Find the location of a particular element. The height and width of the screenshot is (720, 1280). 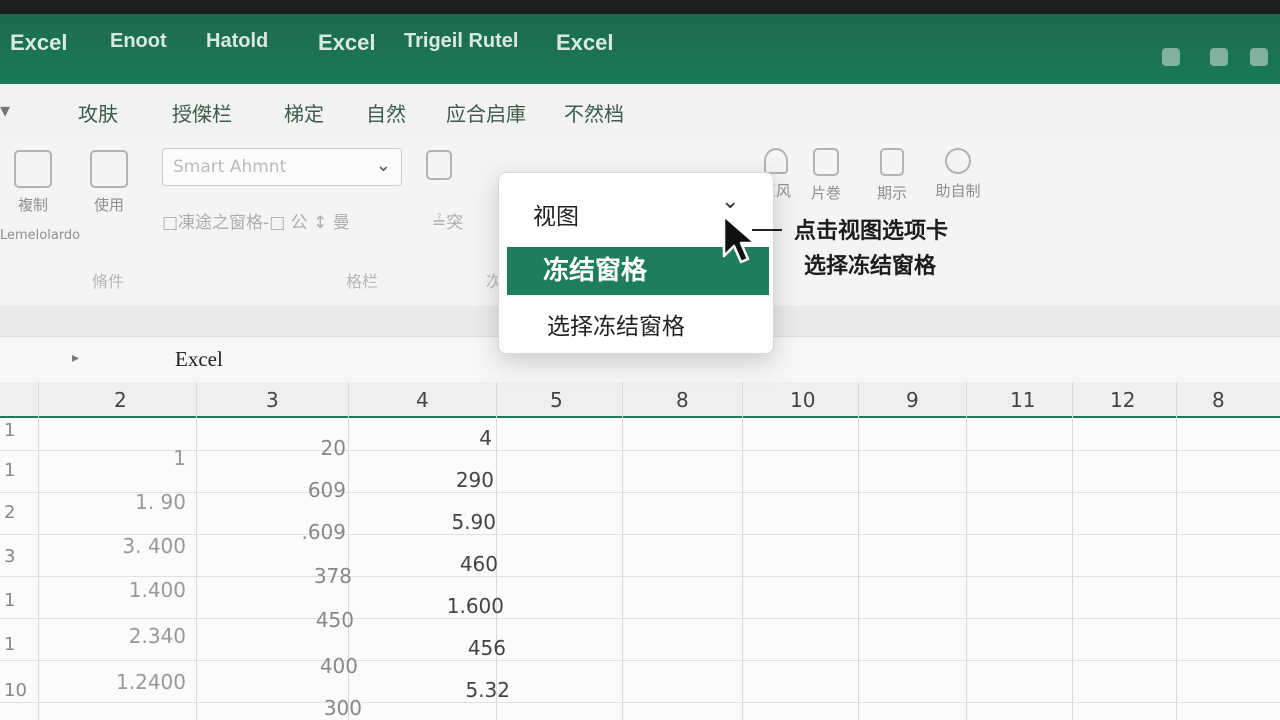

app-tab-6: Excel is located at coordinates (585, 43).